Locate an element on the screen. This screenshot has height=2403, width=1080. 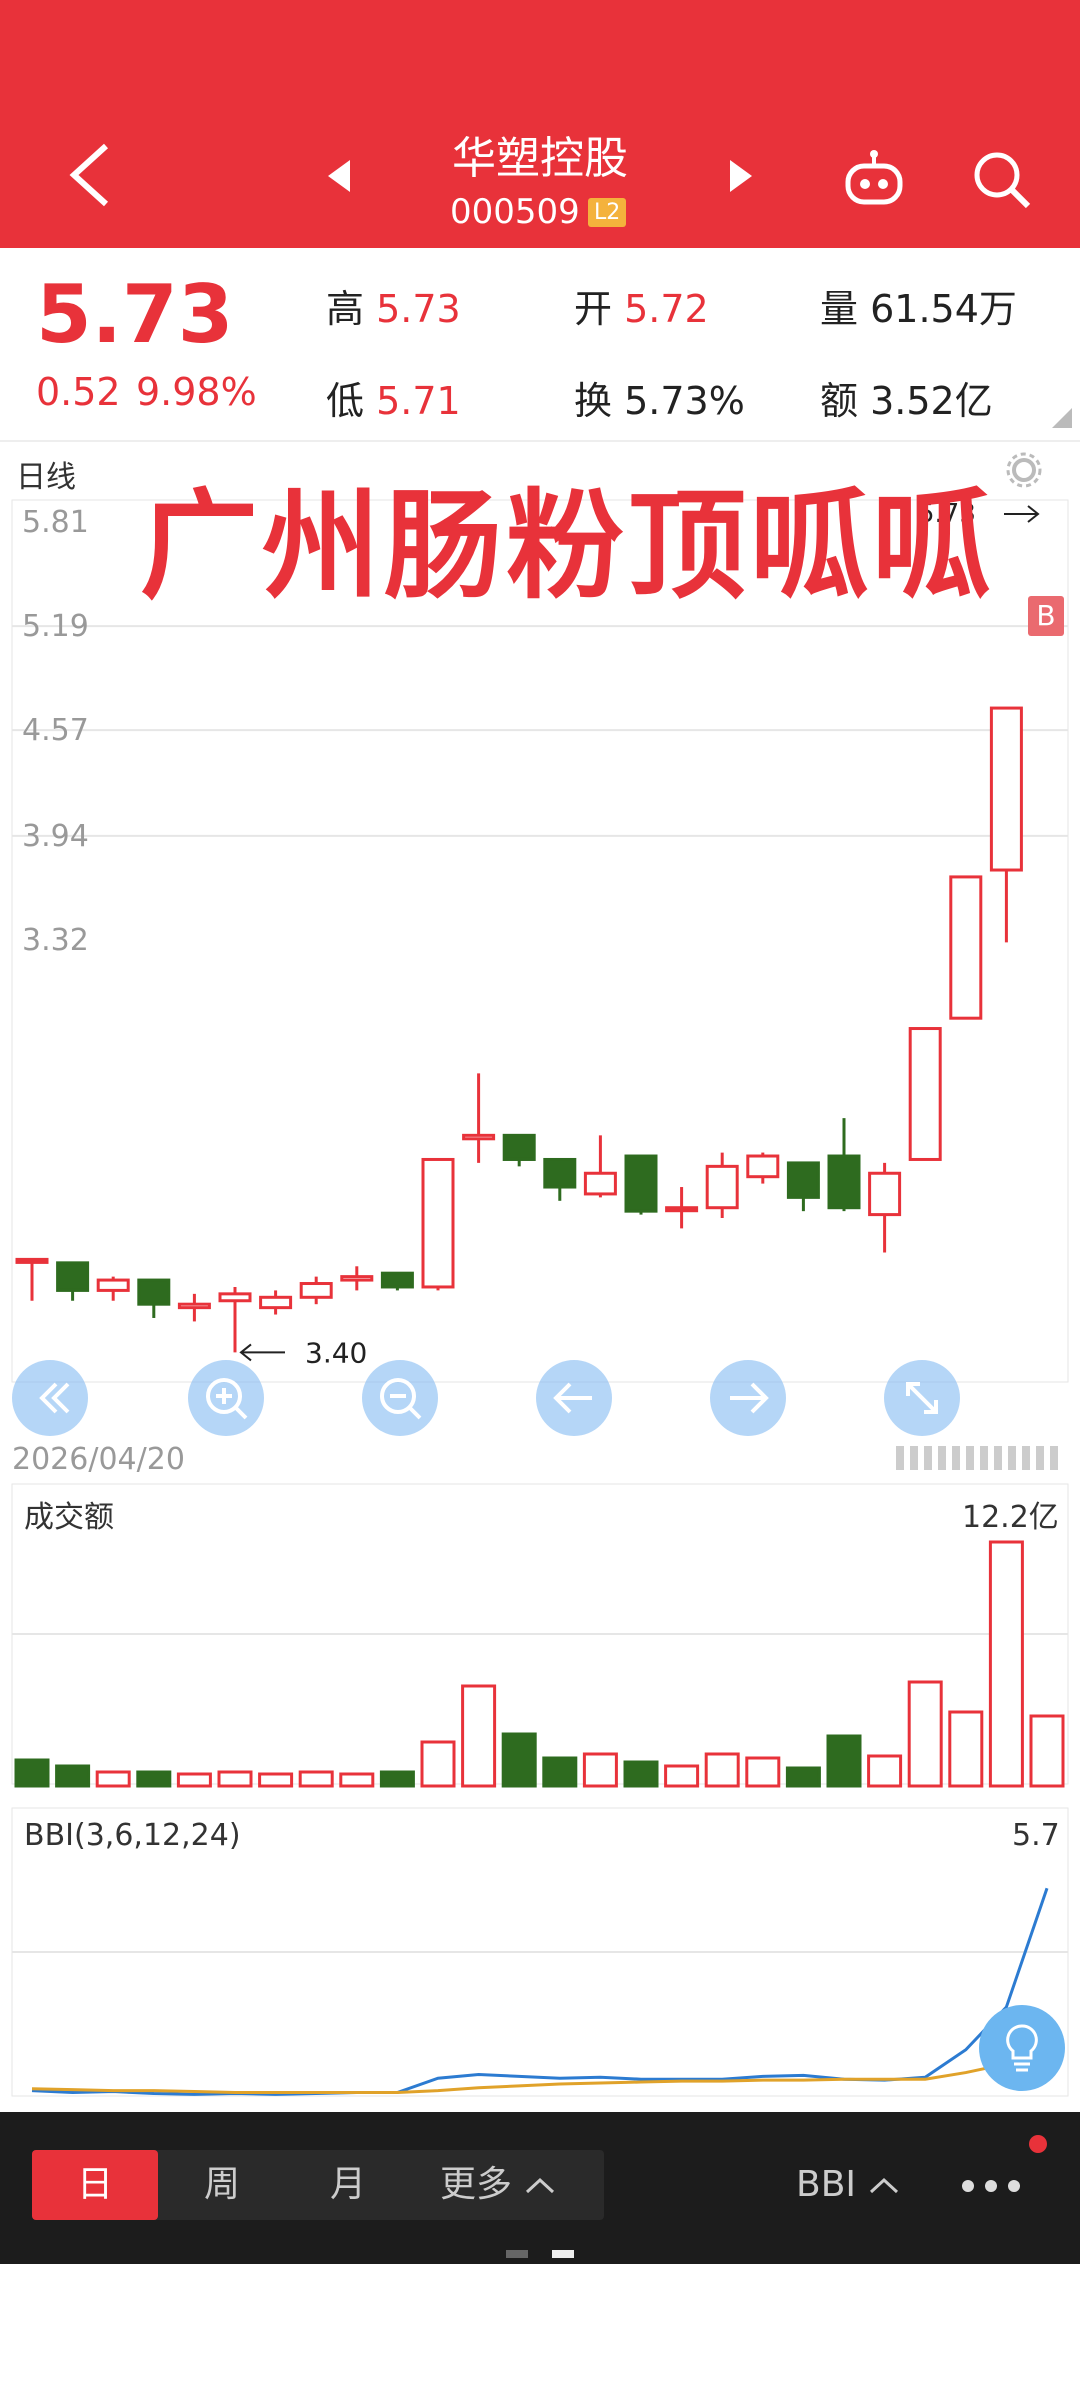
expand-corner-icon is located at coordinates (1062, 418).